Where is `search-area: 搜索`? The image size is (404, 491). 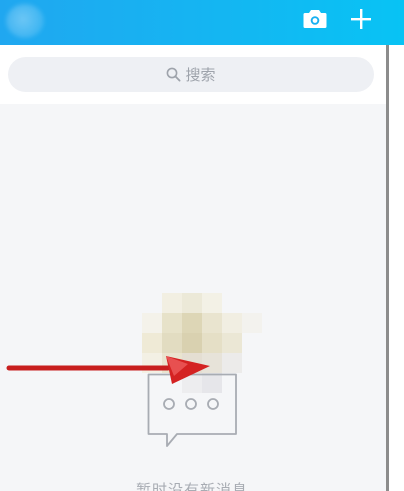
search-area: 搜索 is located at coordinates (194, 74).